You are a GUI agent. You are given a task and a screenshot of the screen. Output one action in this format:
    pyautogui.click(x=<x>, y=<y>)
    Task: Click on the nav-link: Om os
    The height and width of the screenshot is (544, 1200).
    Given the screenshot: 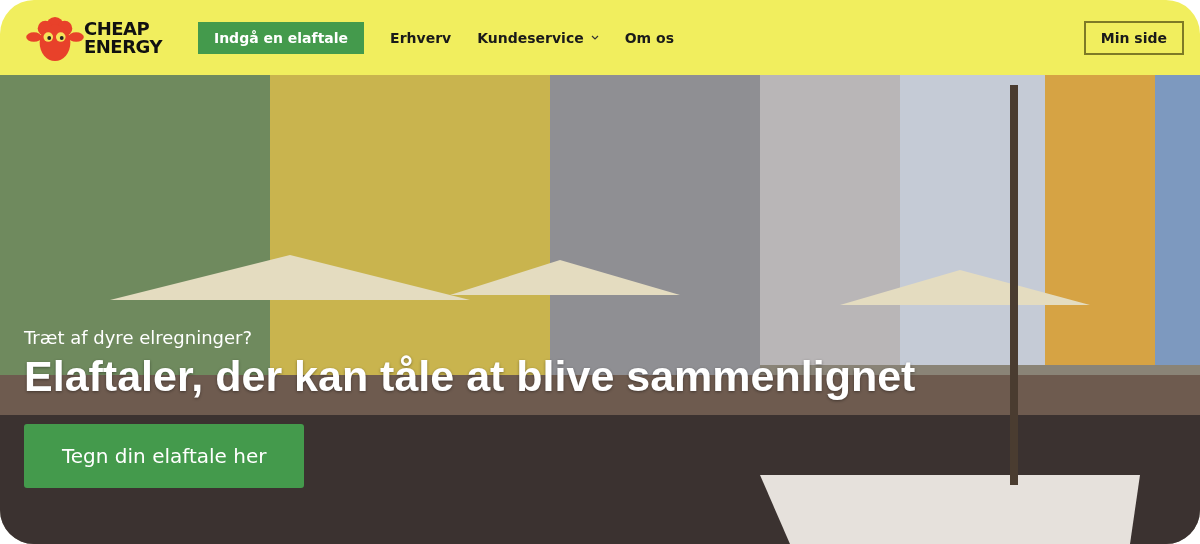 What is the action you would take?
    pyautogui.click(x=649, y=37)
    